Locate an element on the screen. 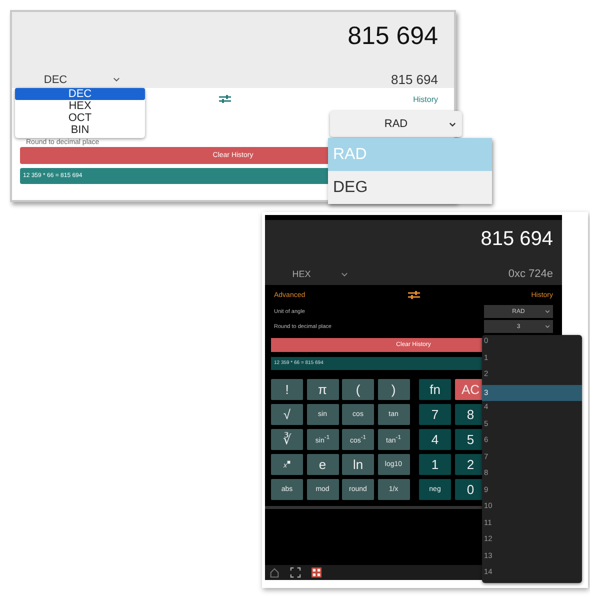 This screenshot has width=590, height=600. history-link: History is located at coordinates (425, 99).